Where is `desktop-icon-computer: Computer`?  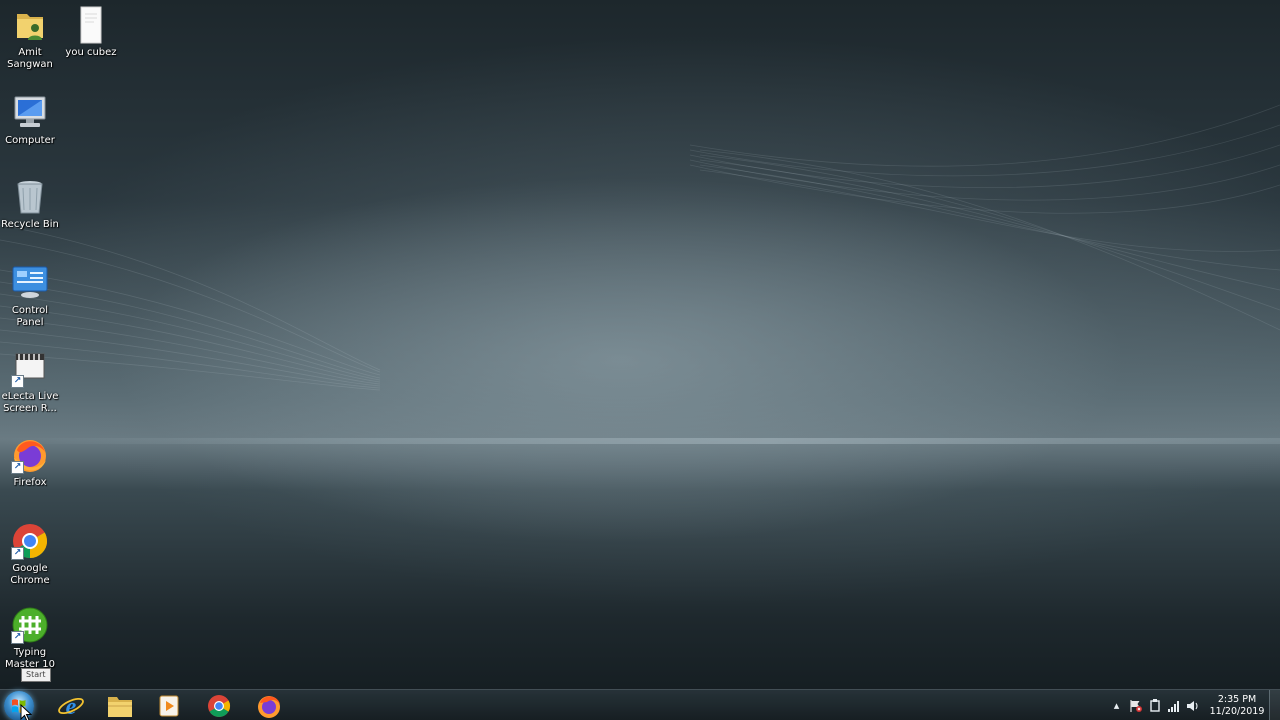 desktop-icon-computer: Computer is located at coordinates (31, 120).